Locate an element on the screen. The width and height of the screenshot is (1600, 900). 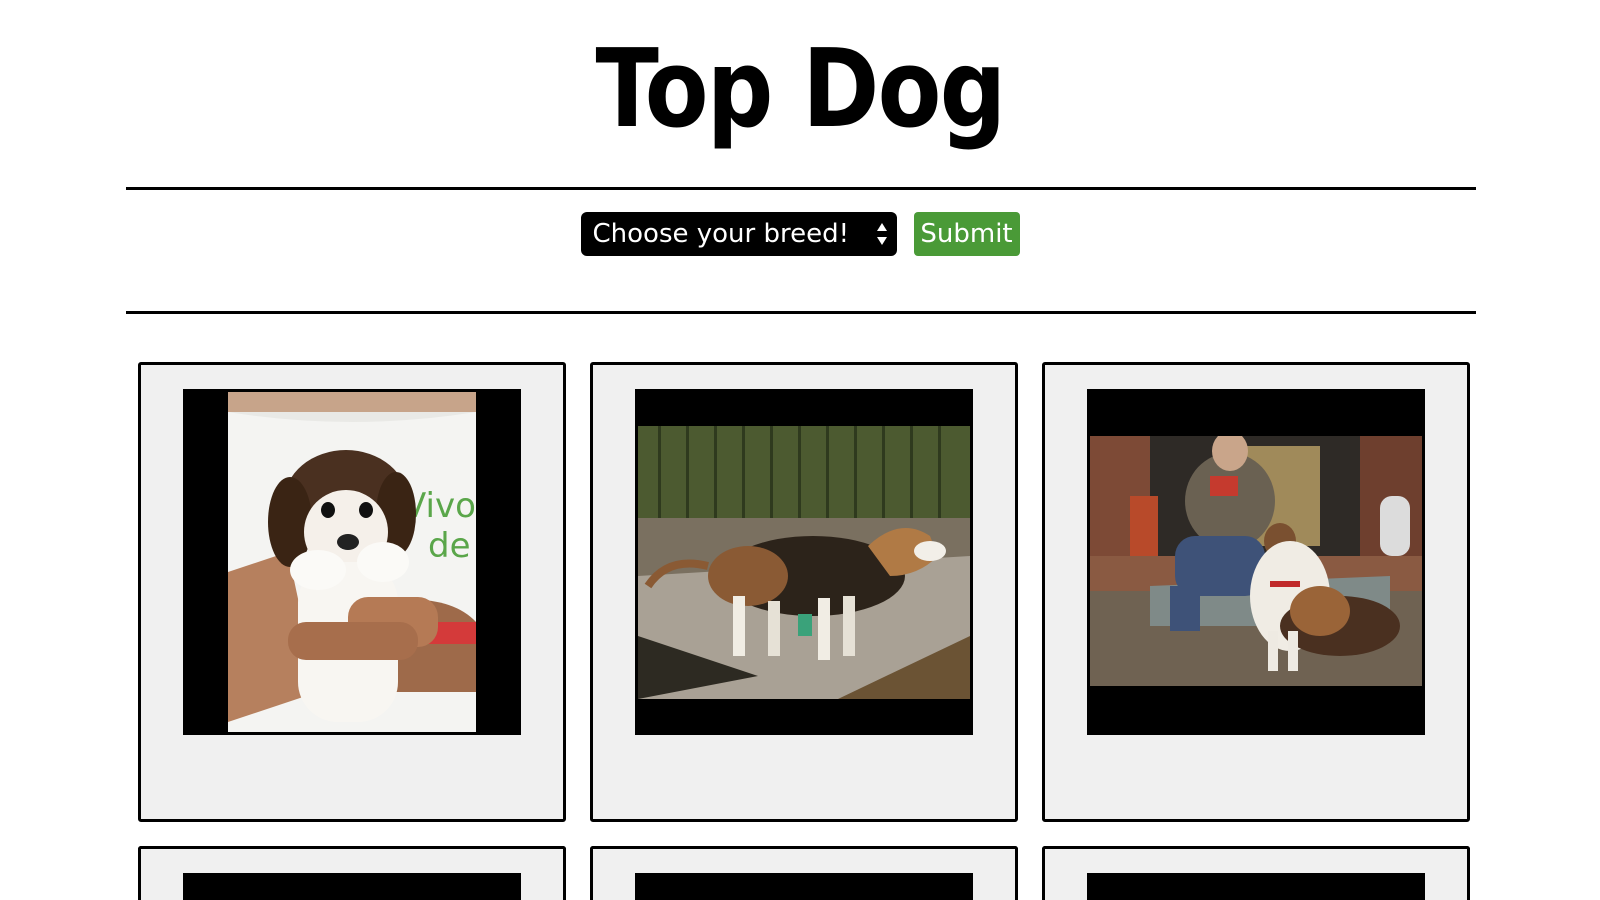
site-title: Top Dog is located at coordinates (800, 89).